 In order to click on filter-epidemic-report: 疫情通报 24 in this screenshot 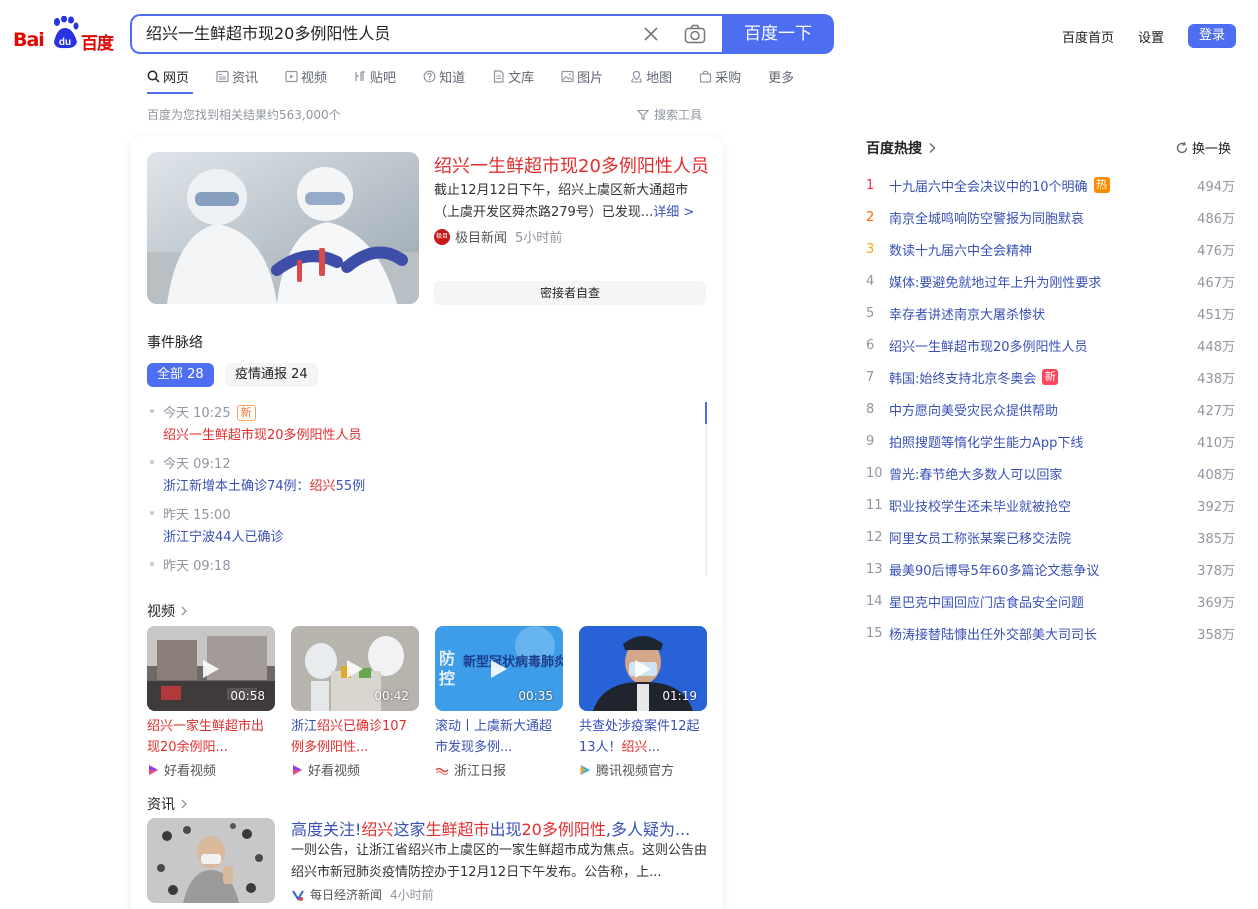, I will do `click(271, 375)`.